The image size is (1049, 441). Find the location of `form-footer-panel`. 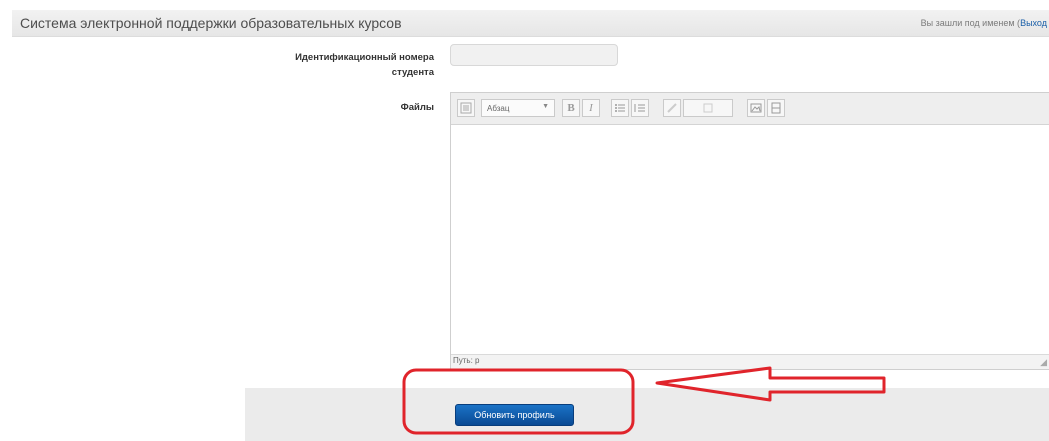

form-footer-panel is located at coordinates (647, 414).